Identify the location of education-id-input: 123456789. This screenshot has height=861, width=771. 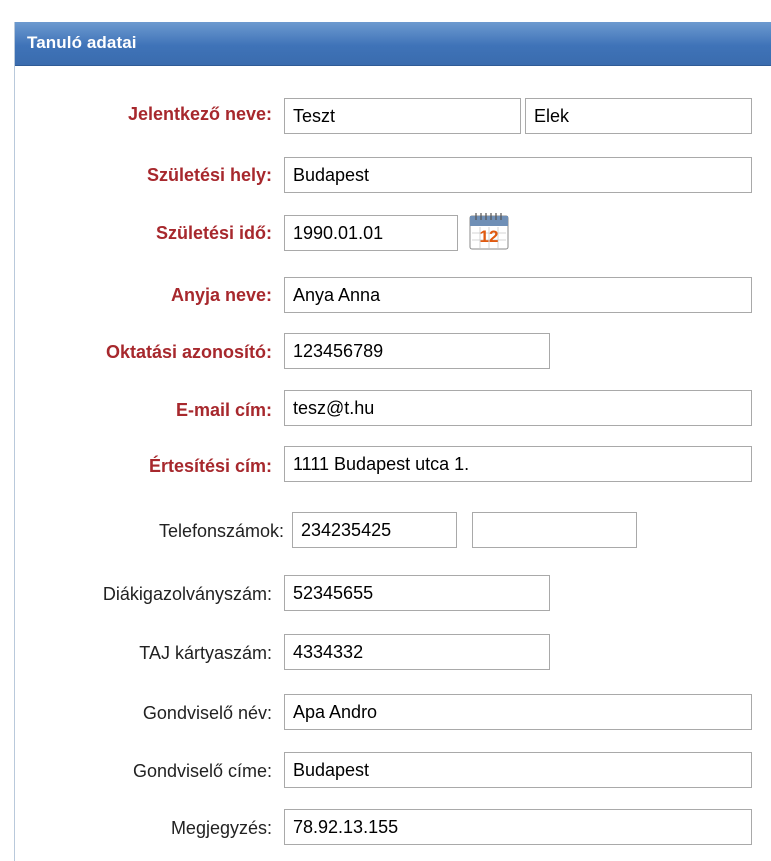
(417, 351).